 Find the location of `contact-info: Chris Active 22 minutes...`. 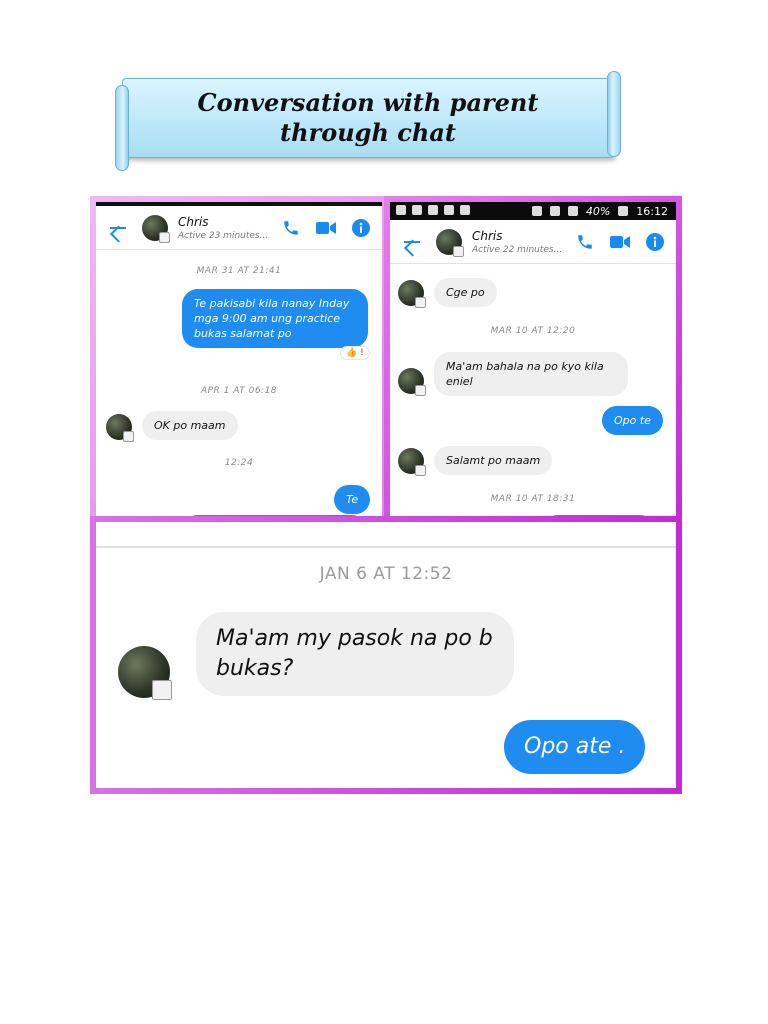

contact-info: Chris Active 22 minutes... is located at coordinates (517, 242).